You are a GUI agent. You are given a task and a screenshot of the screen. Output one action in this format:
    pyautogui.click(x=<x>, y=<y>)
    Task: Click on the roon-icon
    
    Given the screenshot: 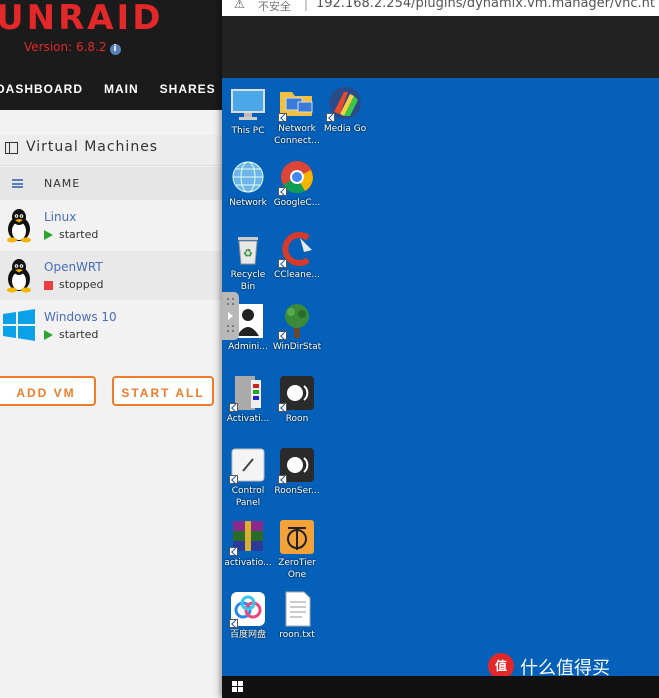 What is the action you would take?
    pyautogui.click(x=297, y=393)
    